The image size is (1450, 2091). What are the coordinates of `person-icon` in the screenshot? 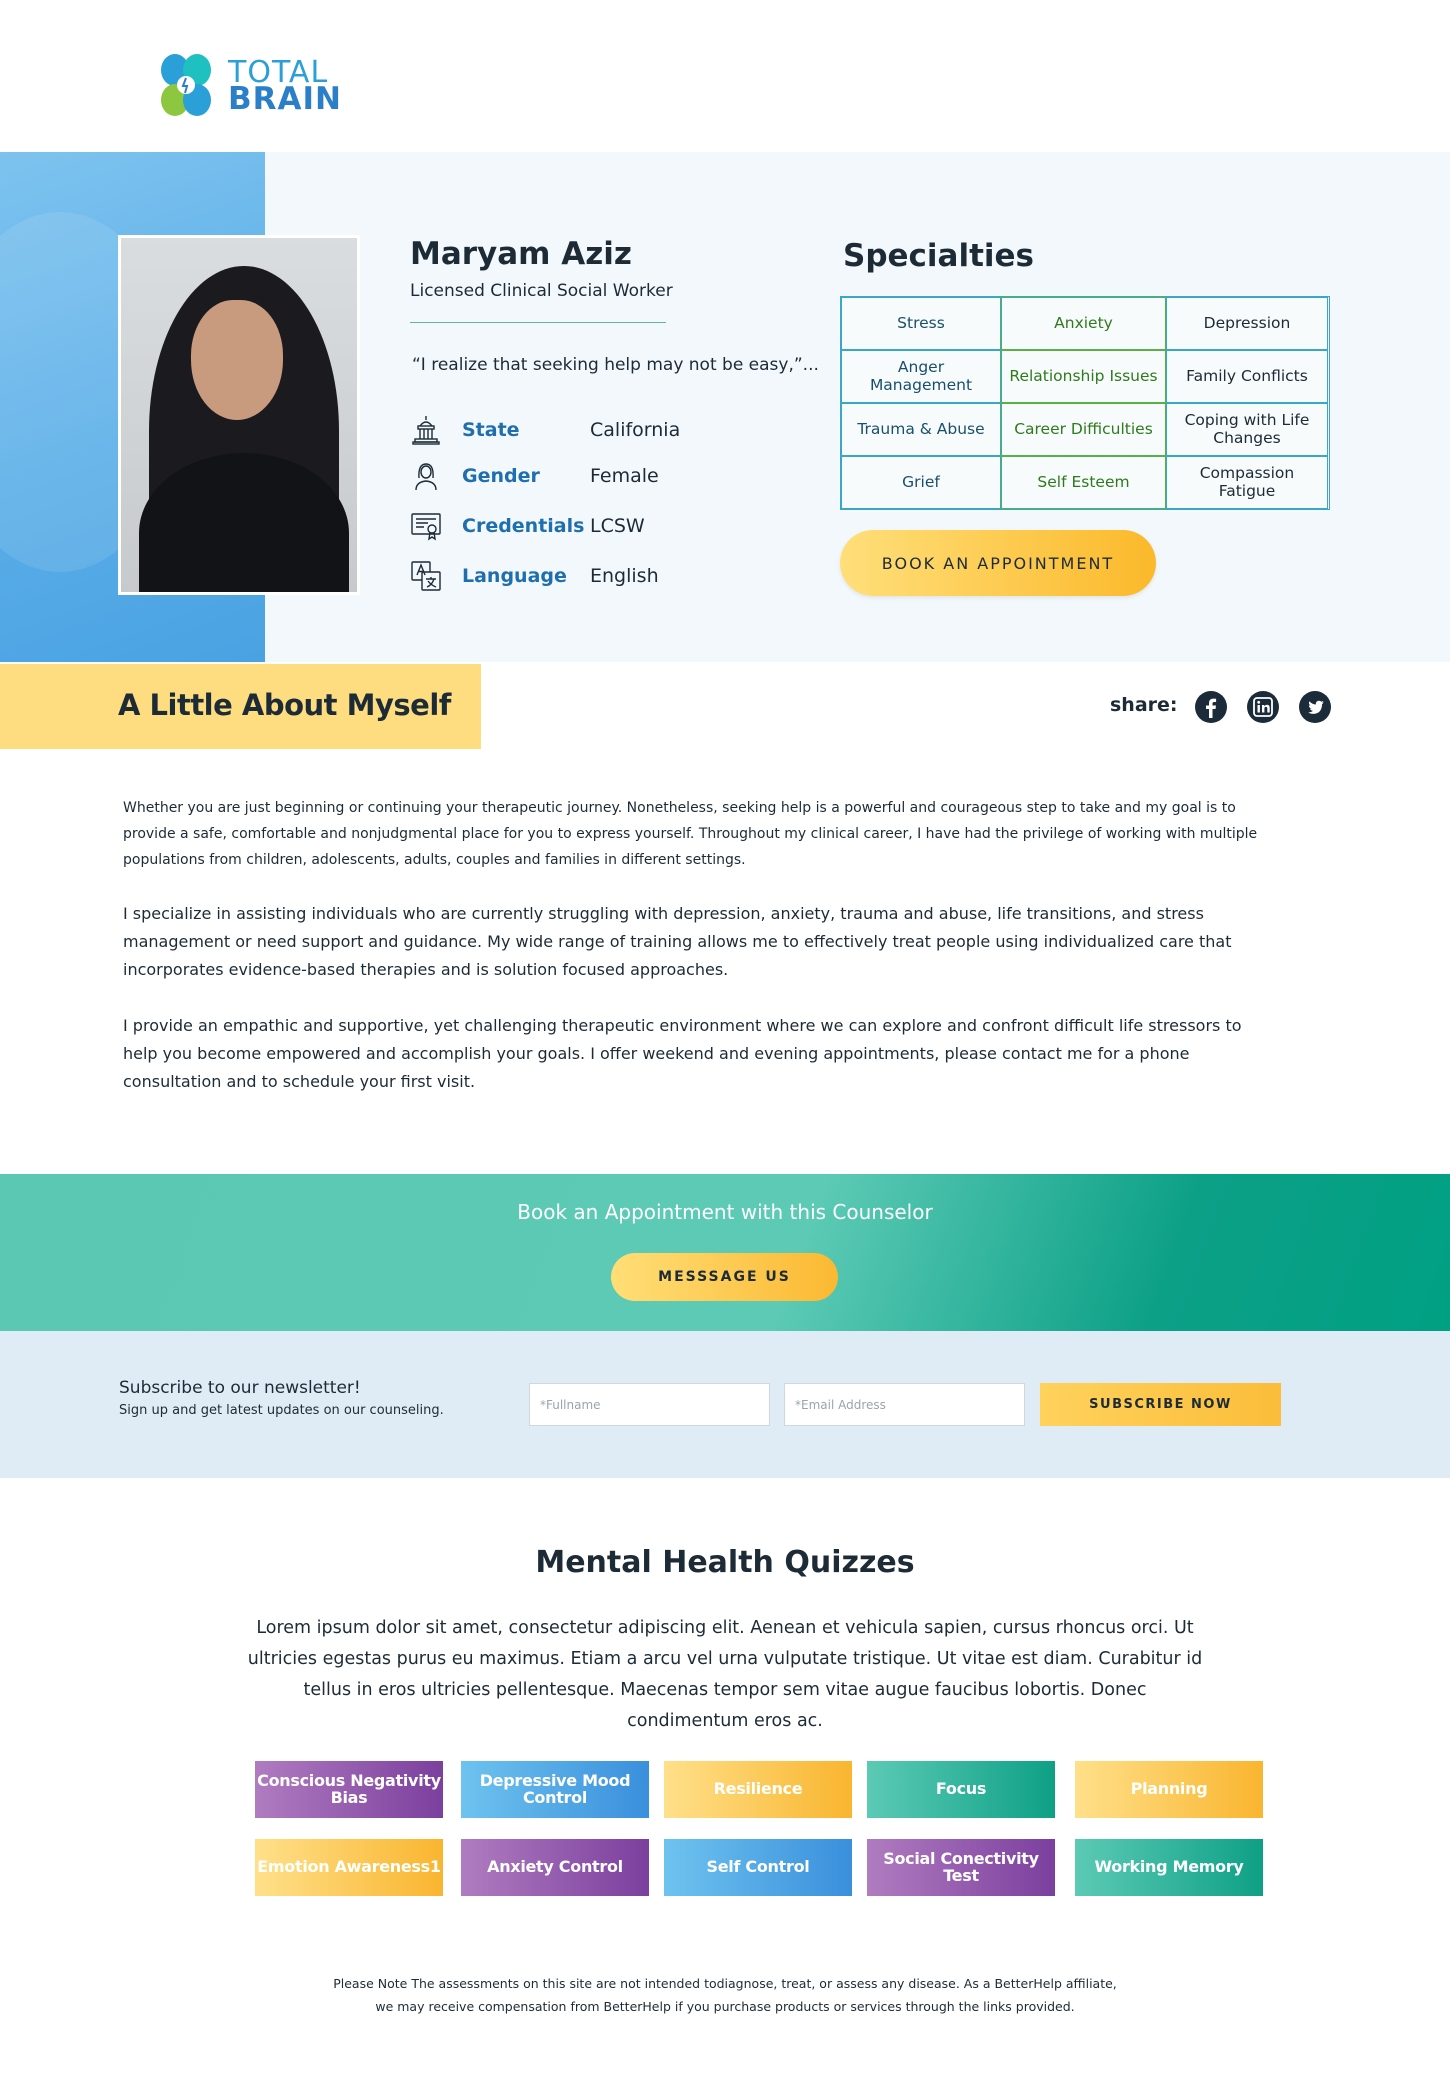 It's located at (426, 476).